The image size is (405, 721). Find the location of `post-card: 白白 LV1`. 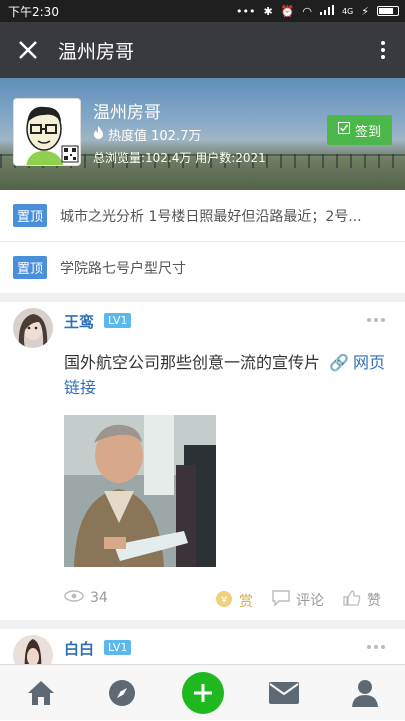

post-card: 白白 LV1 is located at coordinates (202, 646).